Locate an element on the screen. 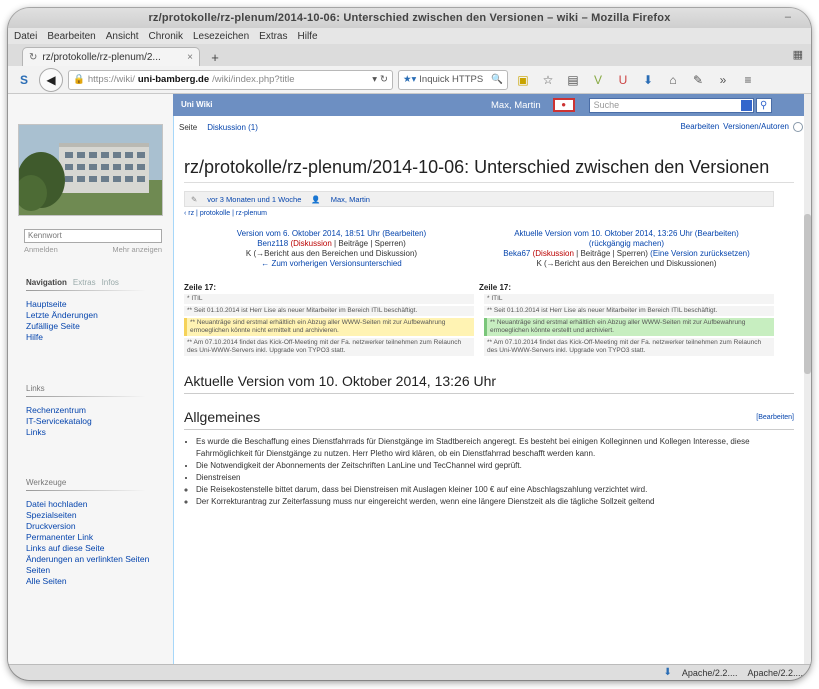 Image resolution: width=819 pixels, height=689 pixels. search-icon: 🔍 is located at coordinates (497, 79).